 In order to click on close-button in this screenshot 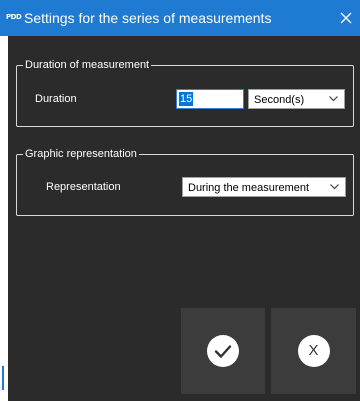, I will do `click(345, 18)`.